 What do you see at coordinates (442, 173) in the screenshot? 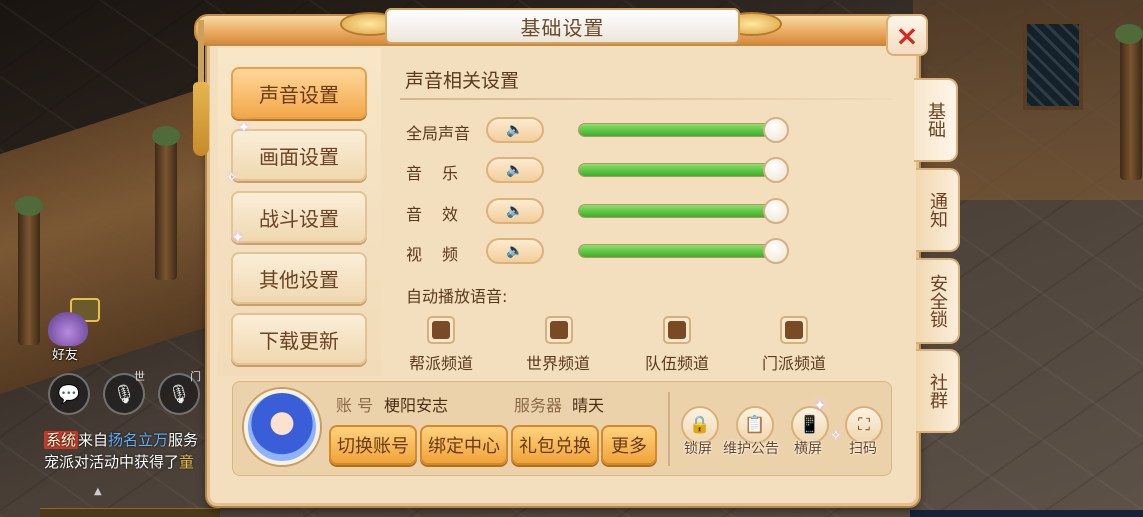
I see `row-label-music: 音乐` at bounding box center [442, 173].